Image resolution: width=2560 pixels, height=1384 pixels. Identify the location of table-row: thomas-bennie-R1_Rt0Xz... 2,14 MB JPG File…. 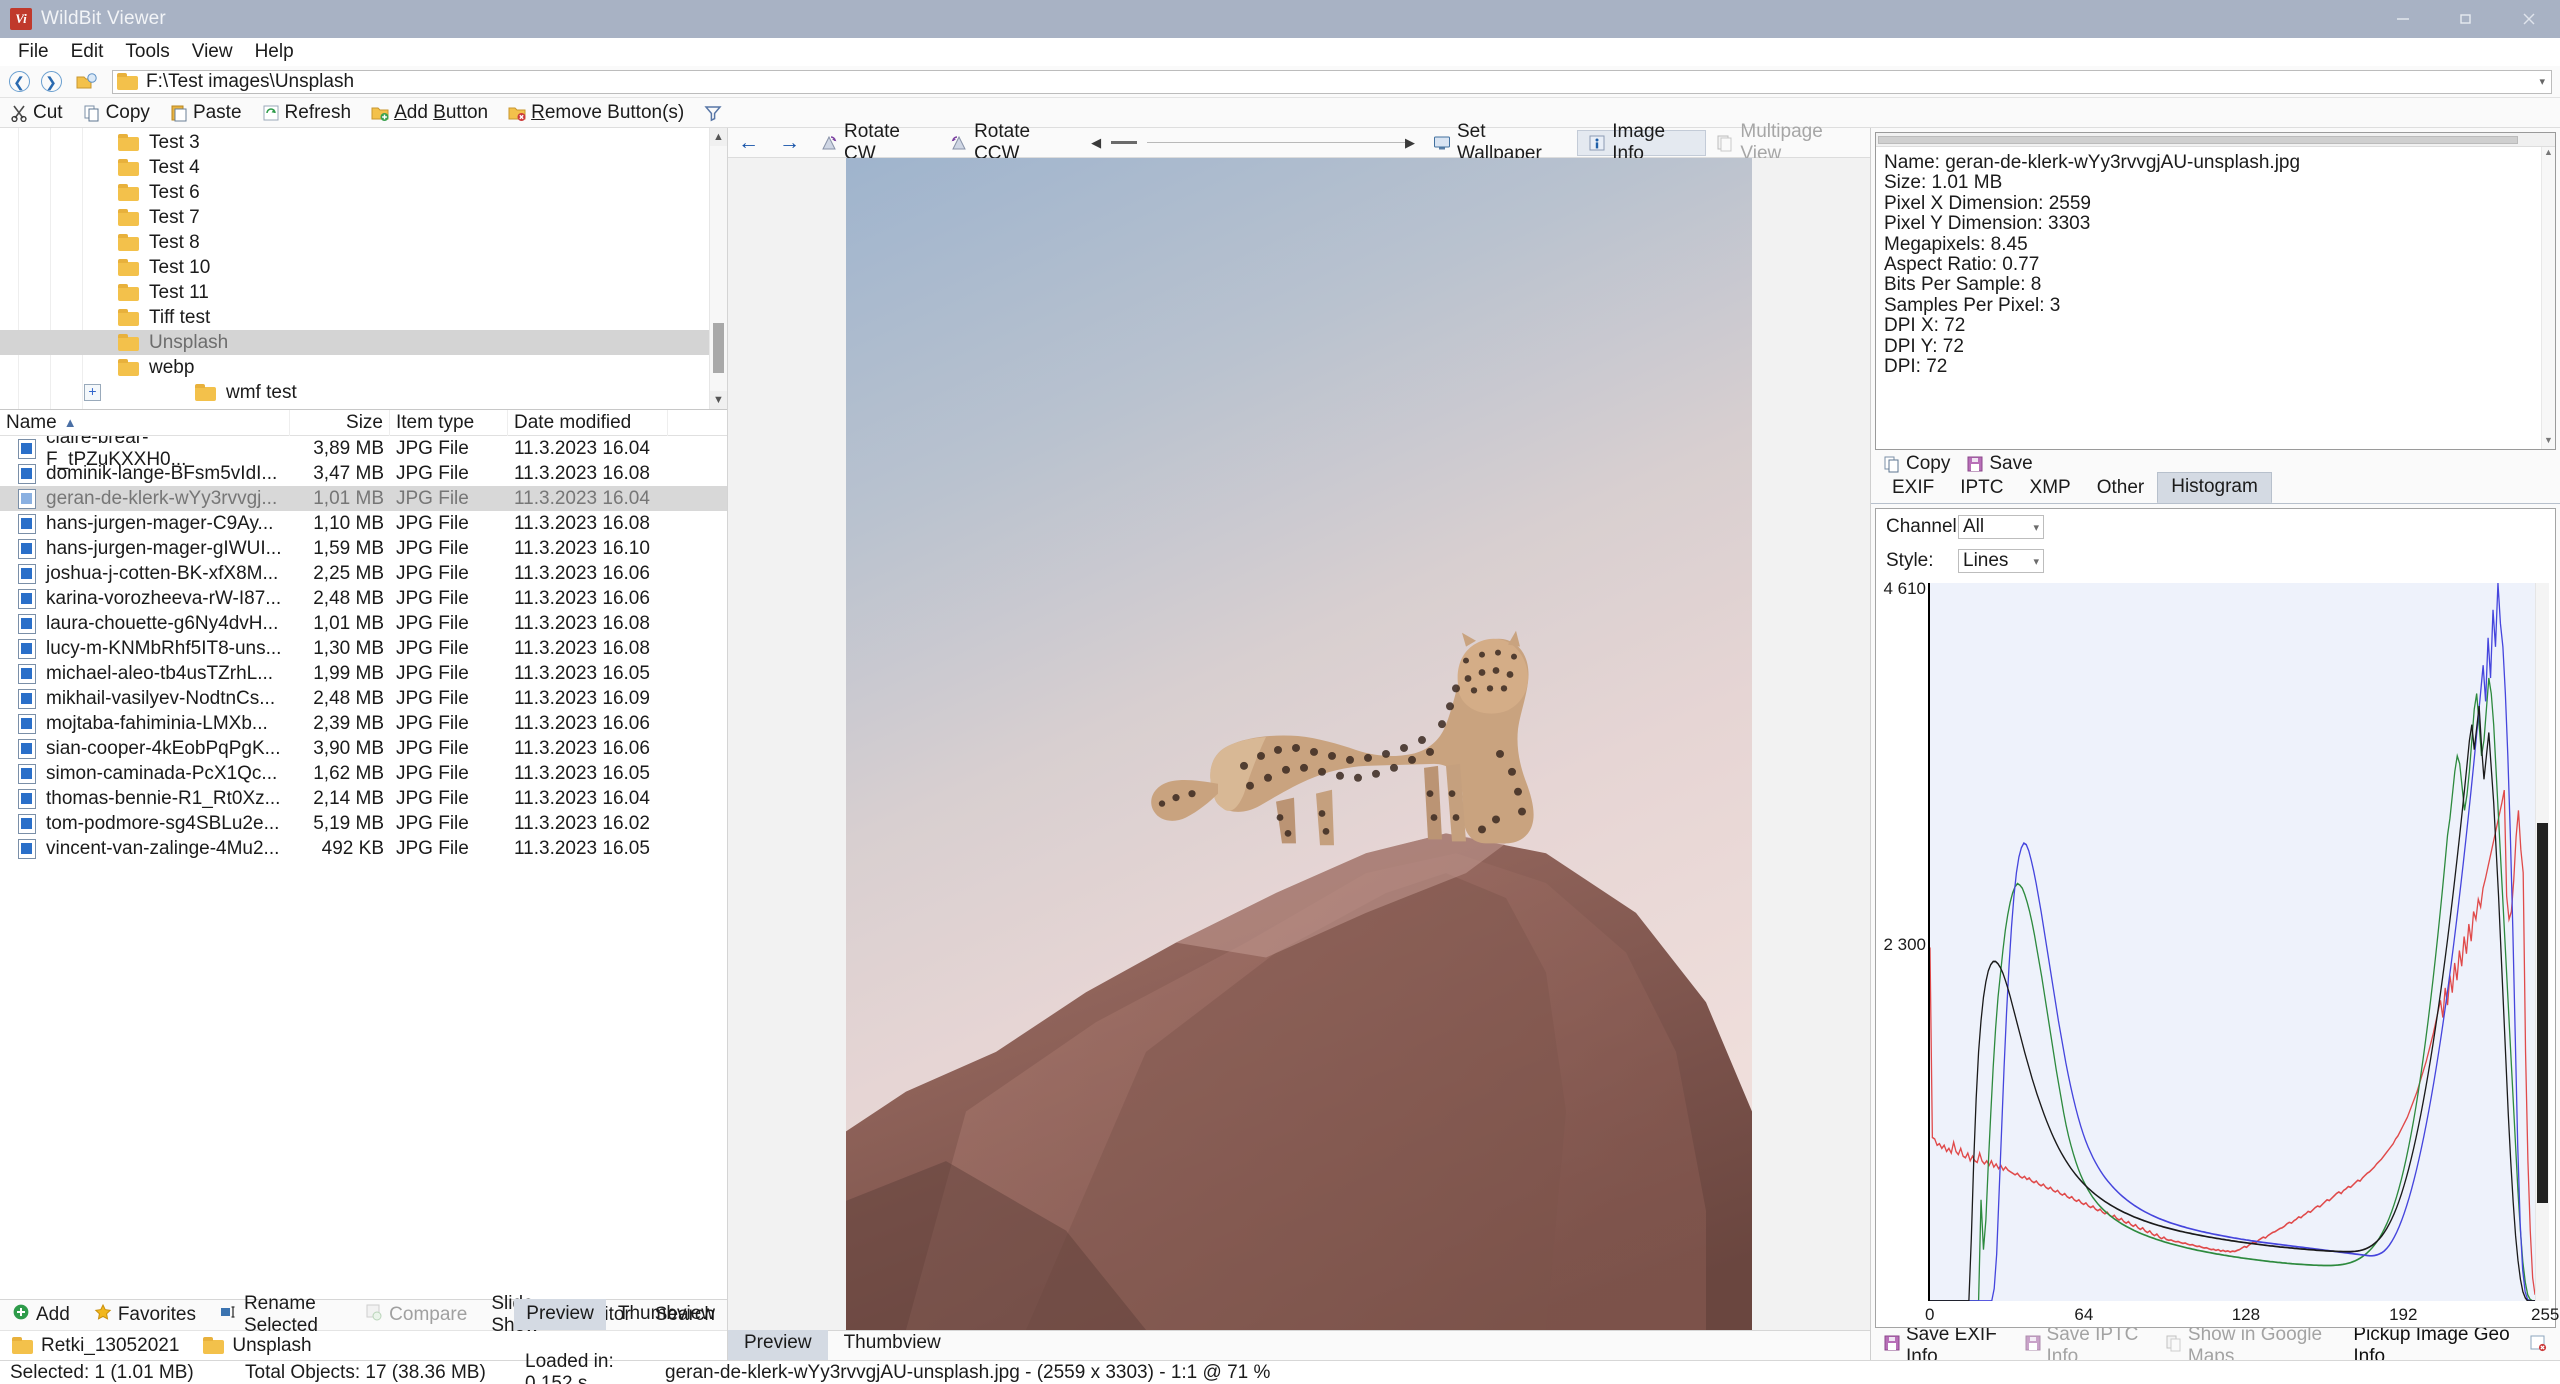
(363, 798).